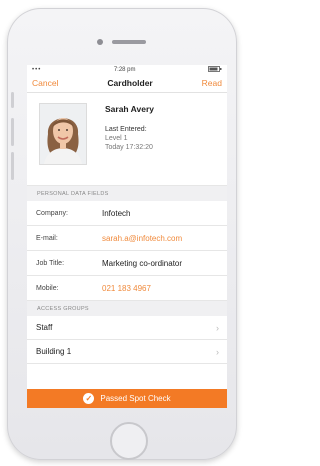  I want to click on status-time: 7:28 pm, so click(124, 69).